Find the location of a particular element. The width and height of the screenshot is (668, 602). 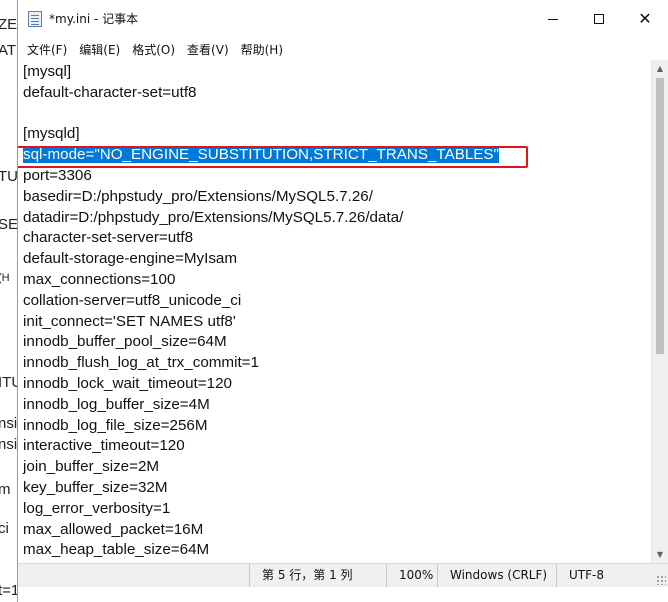

minimize-button is located at coordinates (553, 19).